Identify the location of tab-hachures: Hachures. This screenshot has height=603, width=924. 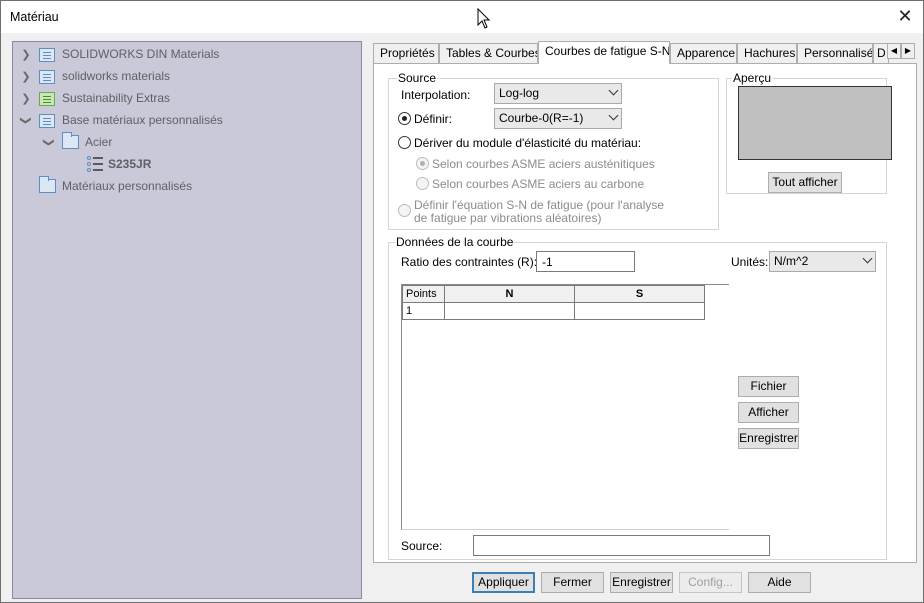
(767, 53).